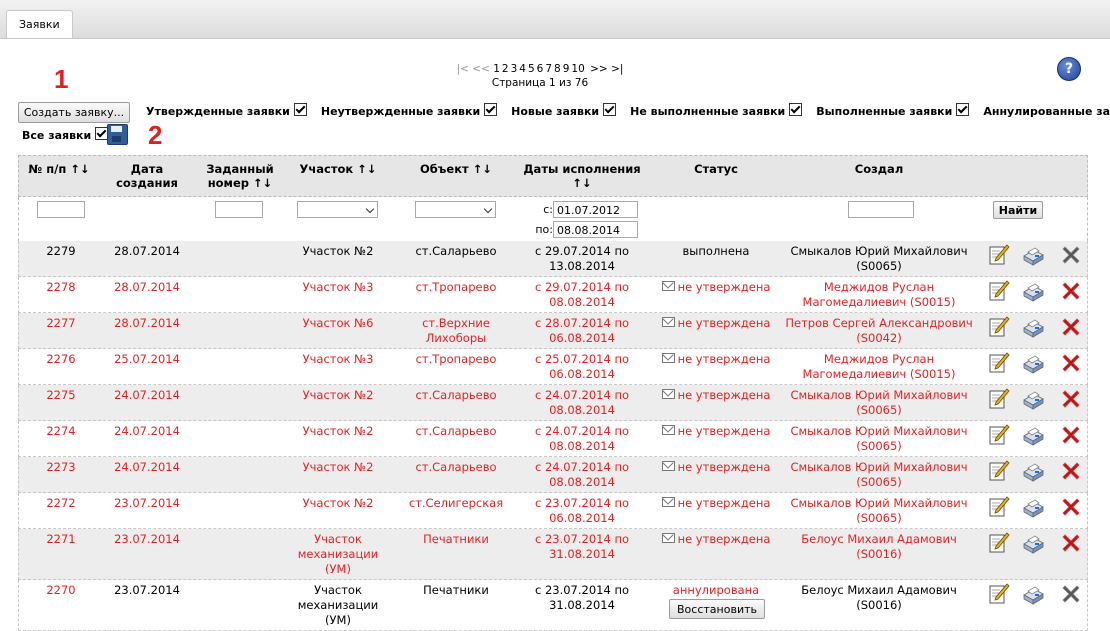 The width and height of the screenshot is (1110, 631). What do you see at coordinates (595, 229) in the screenshot?
I see `date-to-input: 08.08.2014` at bounding box center [595, 229].